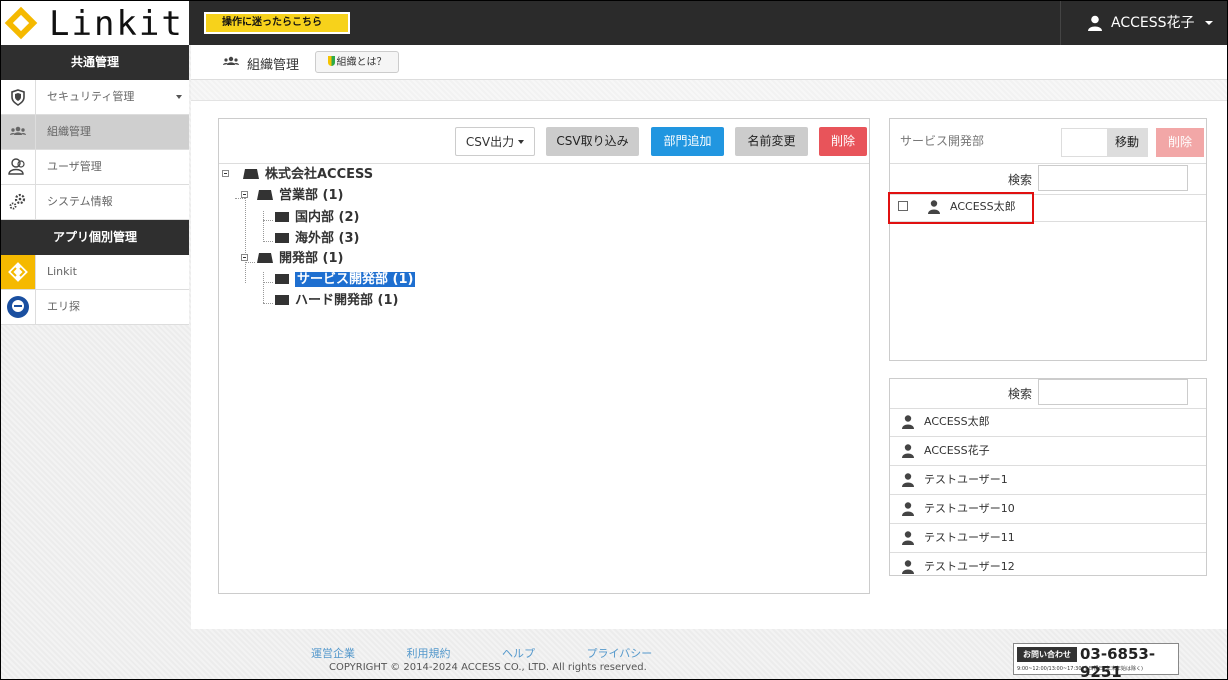 Image resolution: width=1228 pixels, height=680 pixels. I want to click on what-is-organization-button: 組織とは？, so click(357, 62).